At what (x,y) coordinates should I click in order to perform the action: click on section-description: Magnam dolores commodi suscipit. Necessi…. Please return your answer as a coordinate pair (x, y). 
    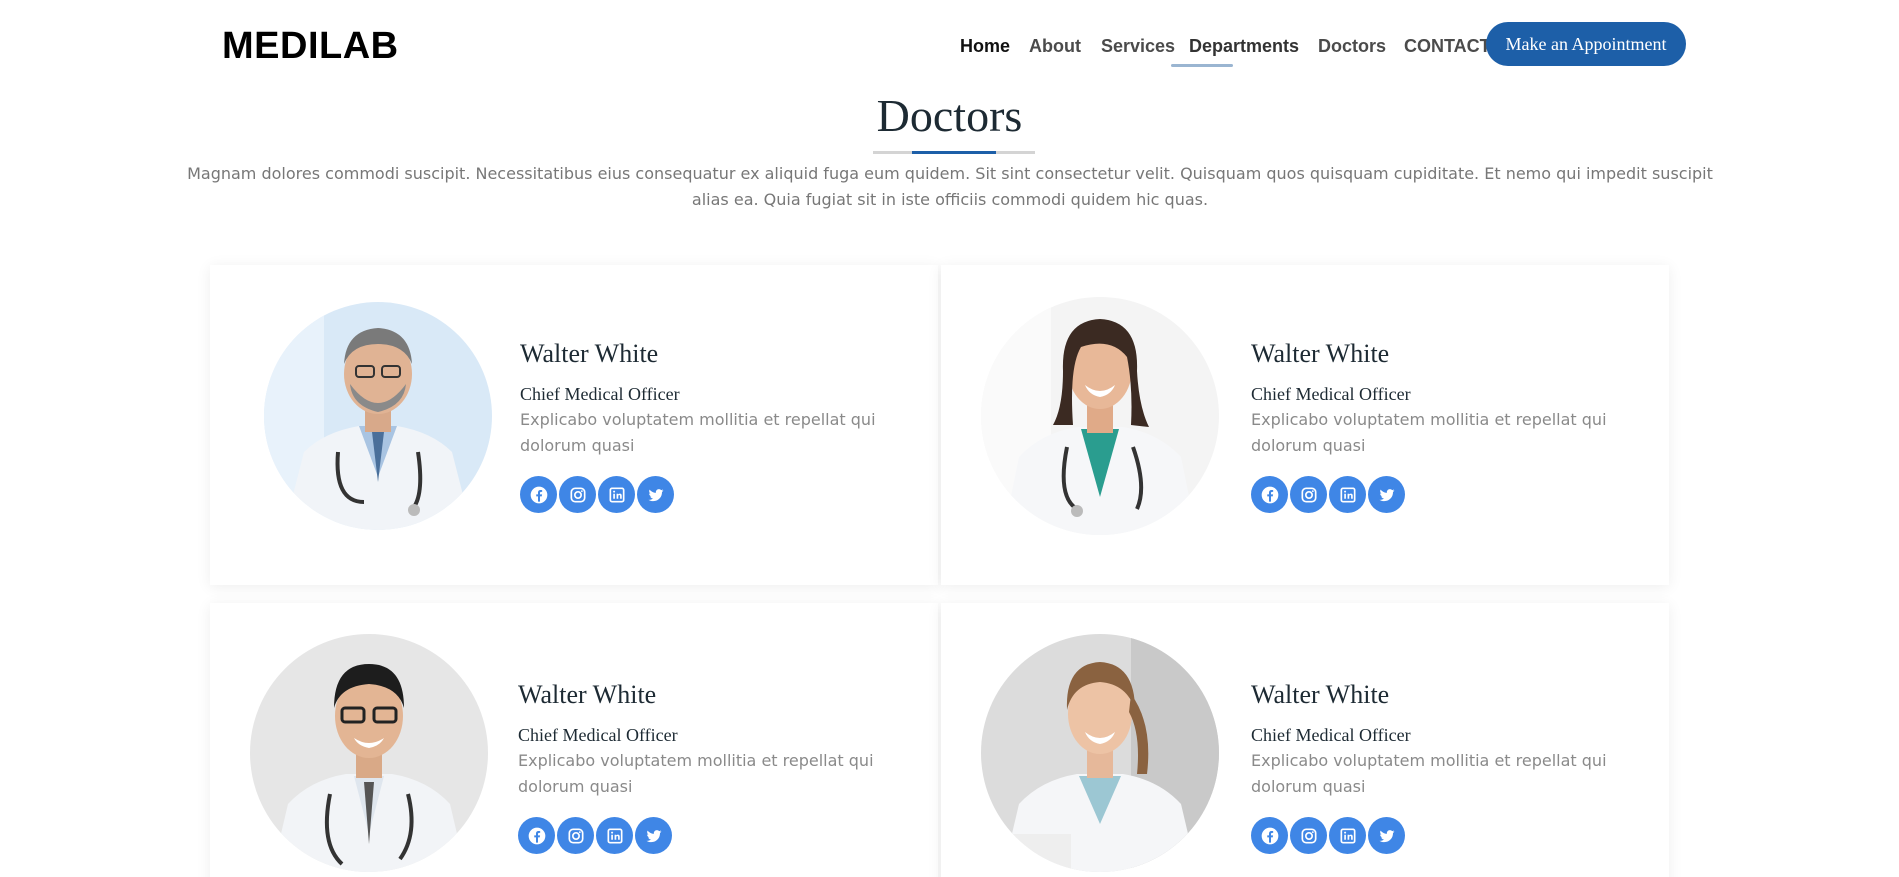
    Looking at the image, I should click on (950, 186).